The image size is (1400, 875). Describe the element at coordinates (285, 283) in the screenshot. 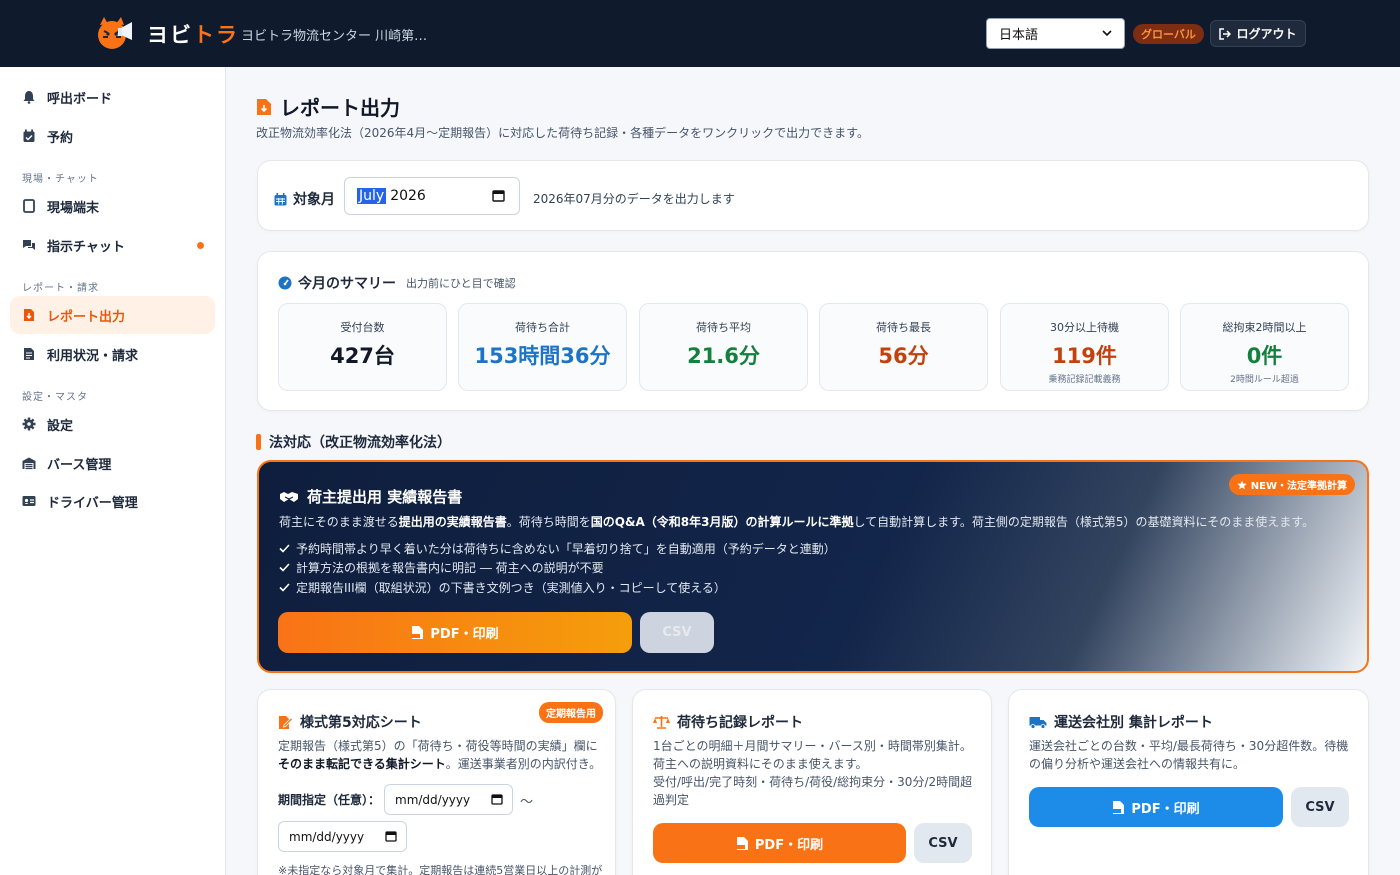

I see `gauge-icon` at that location.